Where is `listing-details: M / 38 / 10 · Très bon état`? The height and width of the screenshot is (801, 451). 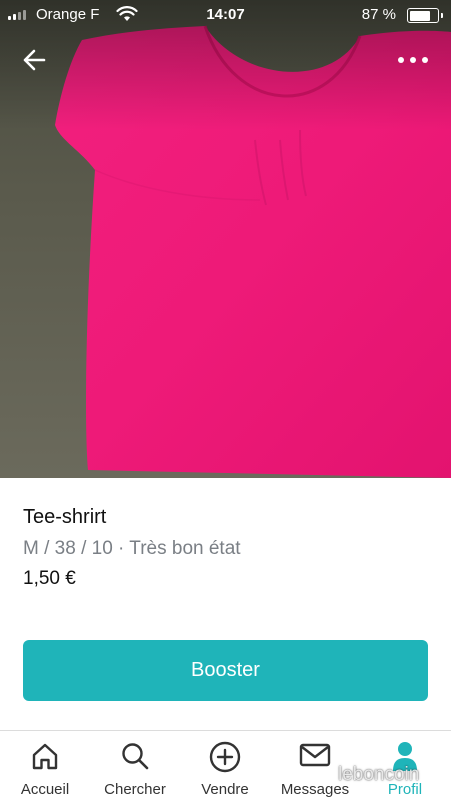
listing-details: M / 38 / 10 · Très bon état is located at coordinates (132, 548).